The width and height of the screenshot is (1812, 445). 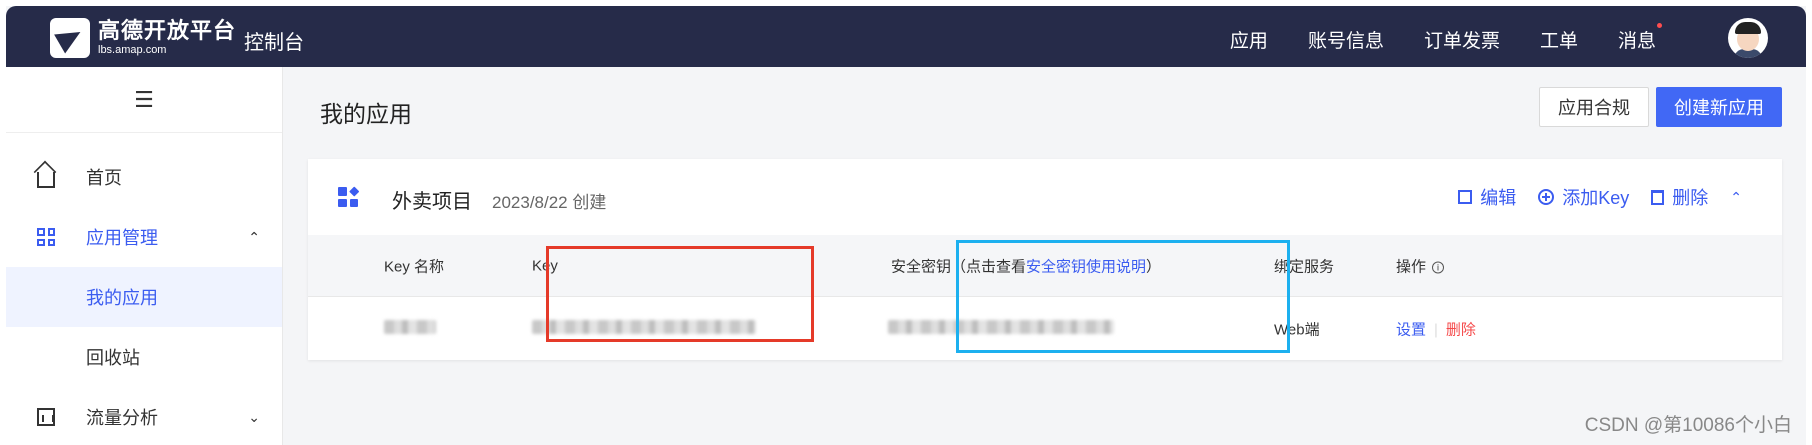 I want to click on secret-highlight-box, so click(x=1123, y=296).